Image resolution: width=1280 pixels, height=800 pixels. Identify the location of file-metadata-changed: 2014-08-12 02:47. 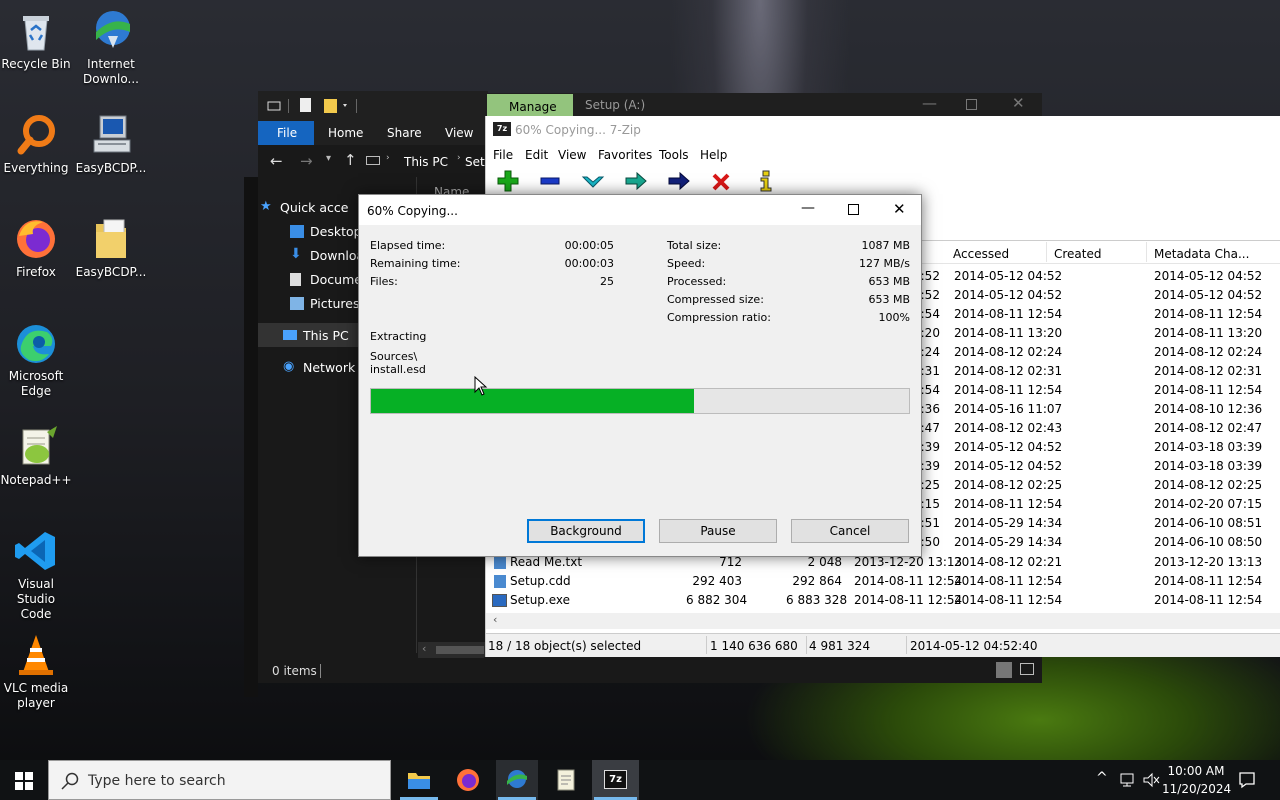
(1208, 428).